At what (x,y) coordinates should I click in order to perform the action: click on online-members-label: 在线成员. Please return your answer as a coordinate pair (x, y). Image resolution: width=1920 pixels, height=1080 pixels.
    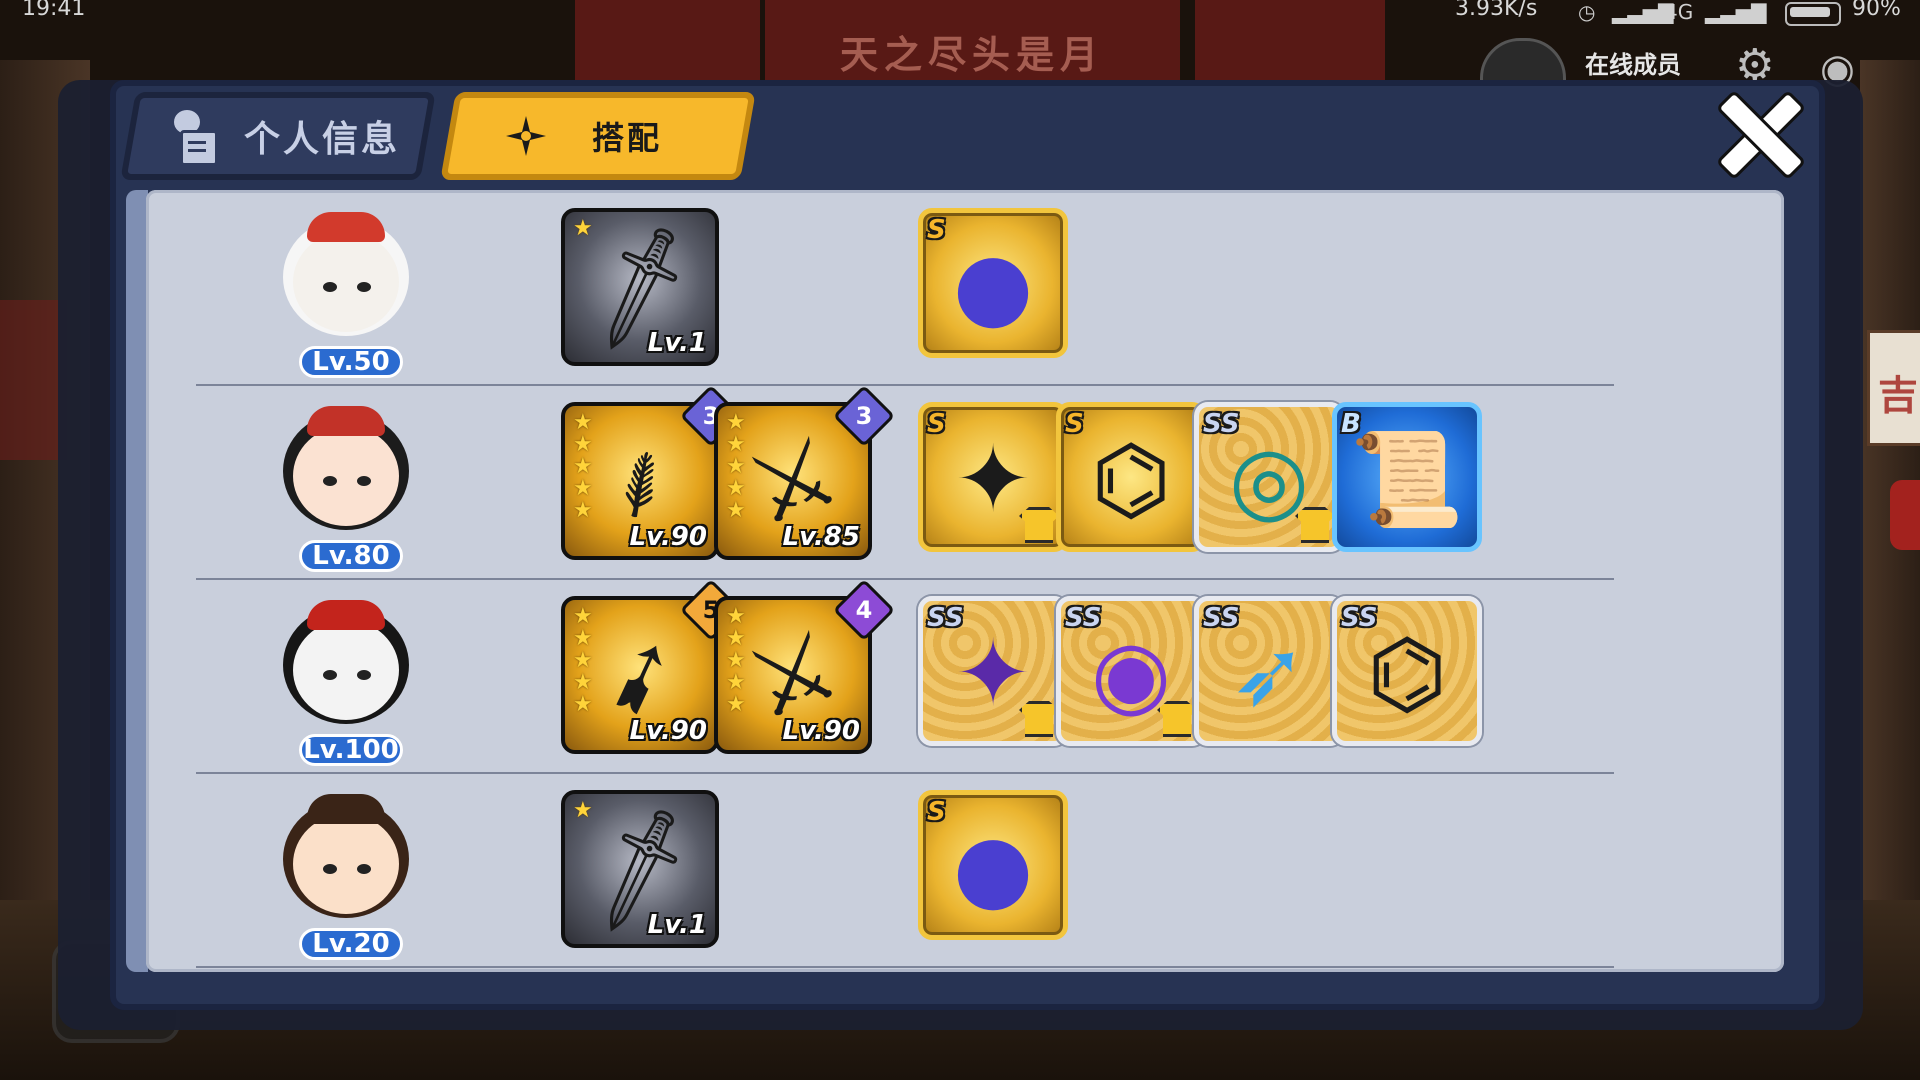
    Looking at the image, I should click on (1633, 62).